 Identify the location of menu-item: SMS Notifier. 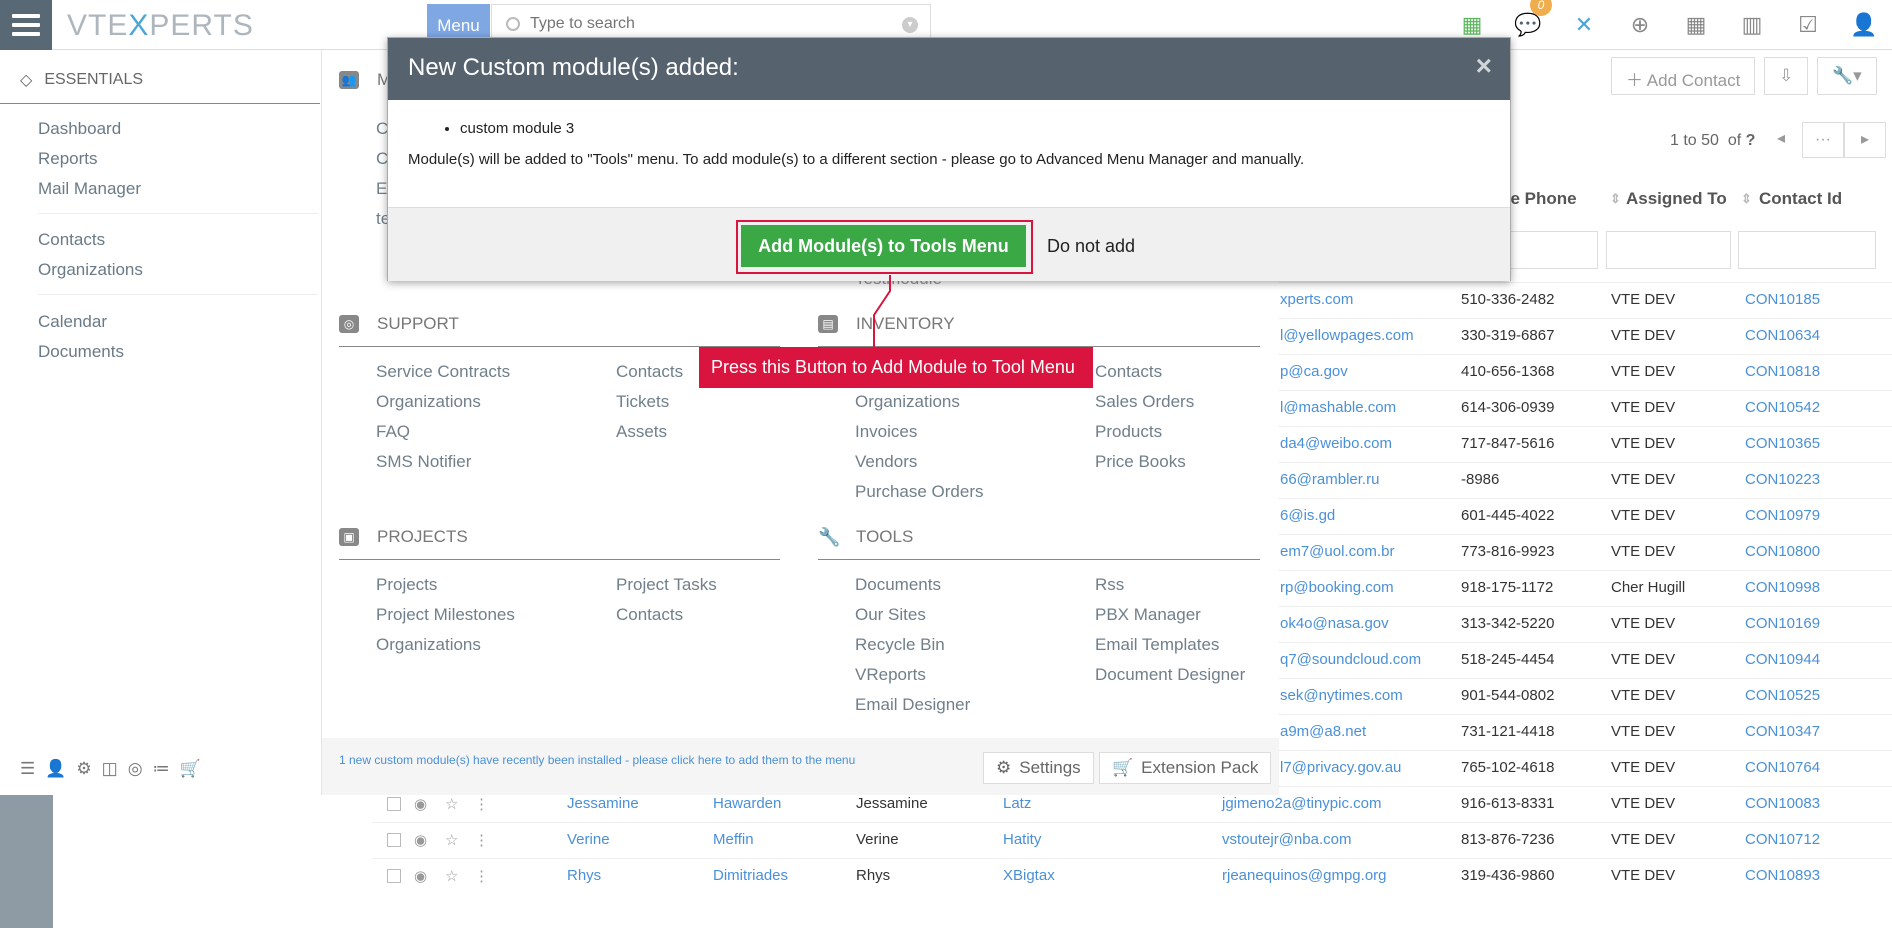
(423, 462).